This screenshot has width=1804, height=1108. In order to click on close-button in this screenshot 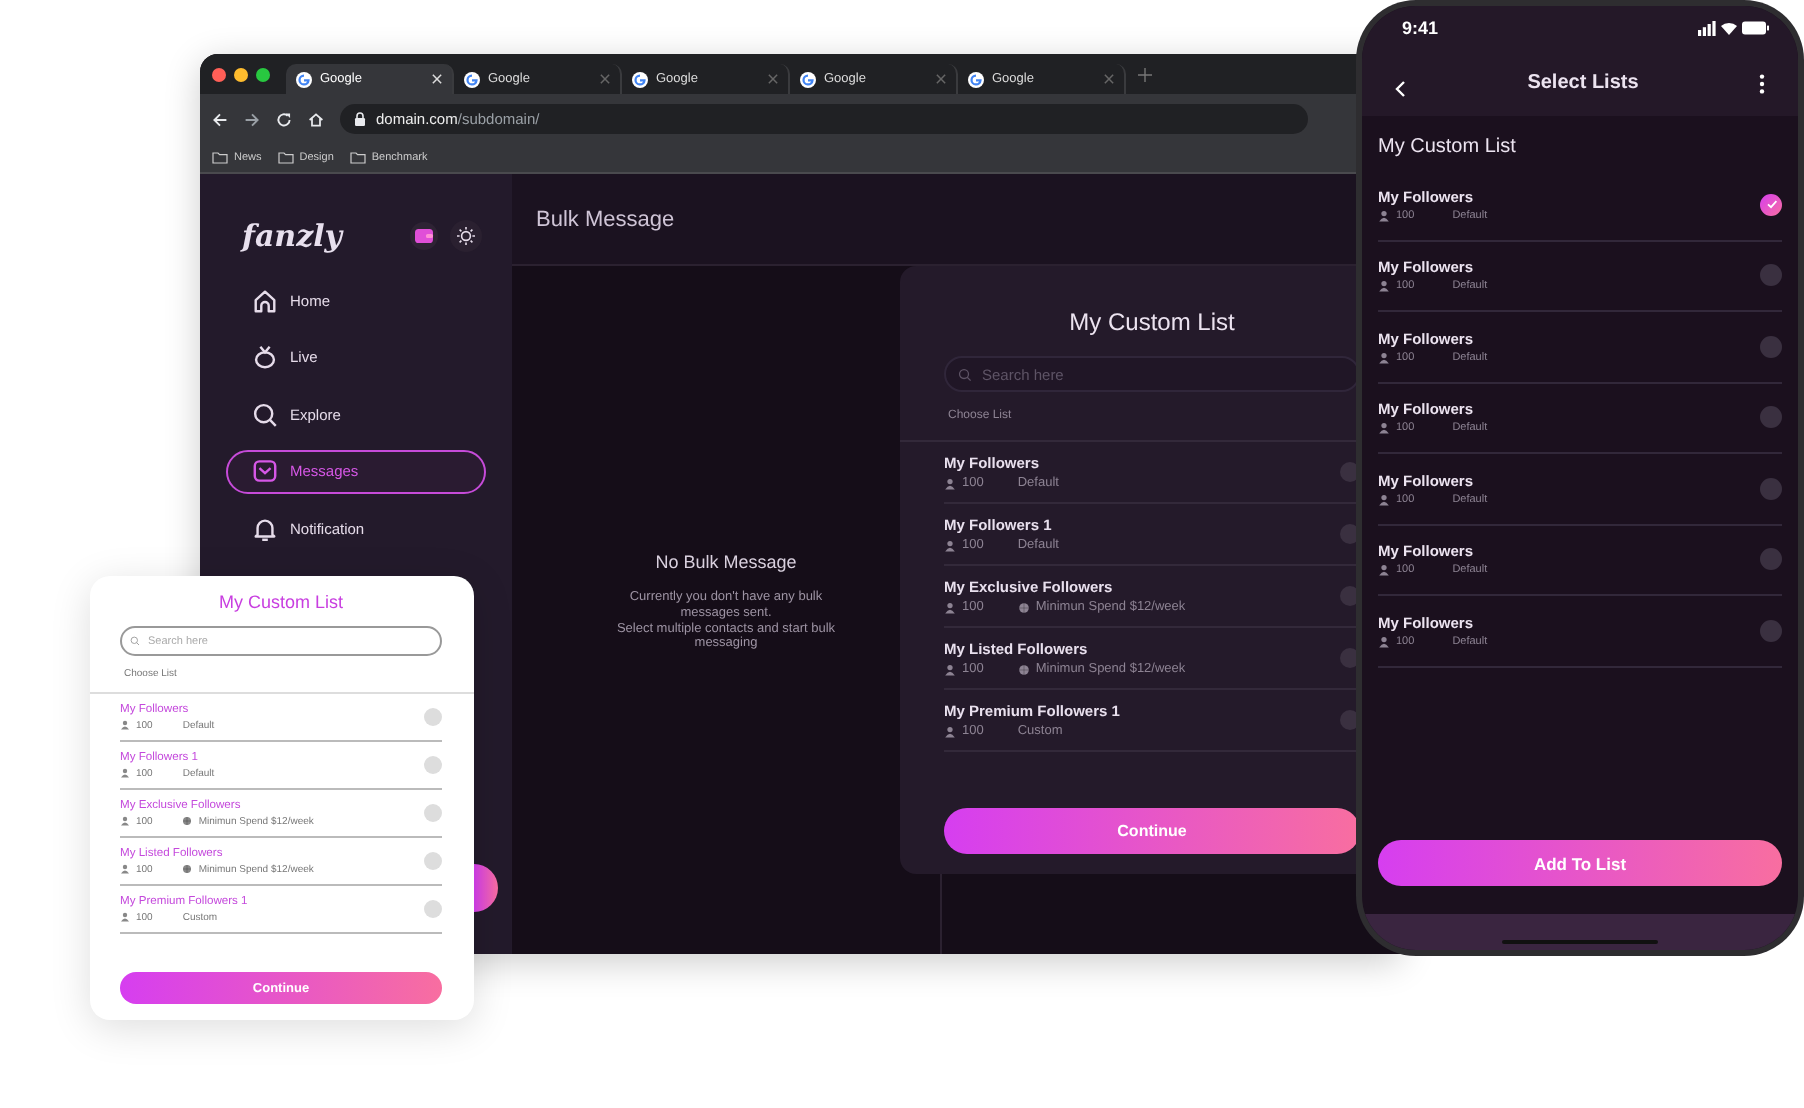, I will do `click(219, 74)`.